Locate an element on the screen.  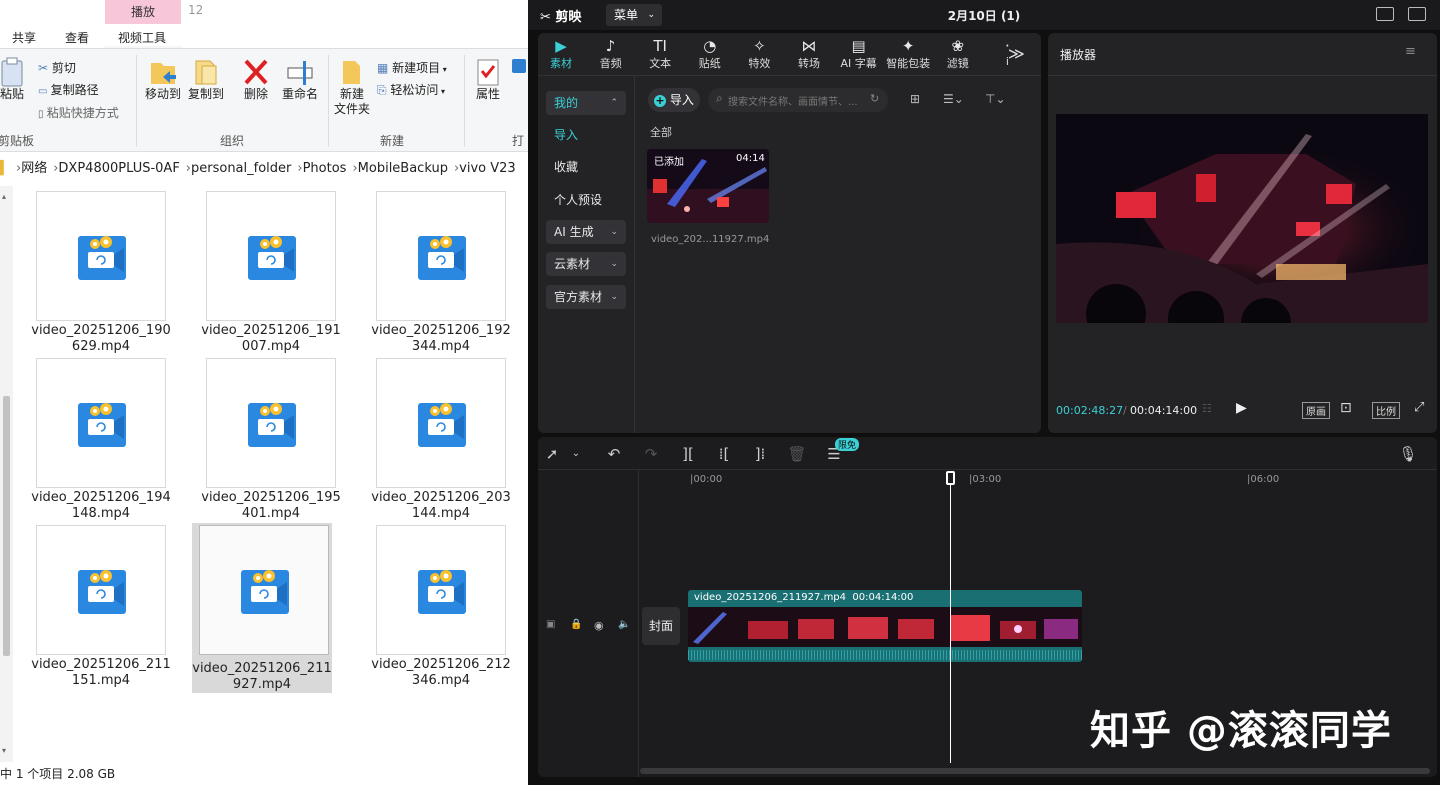
copy-path-label: 复制路径 is located at coordinates (74, 90).